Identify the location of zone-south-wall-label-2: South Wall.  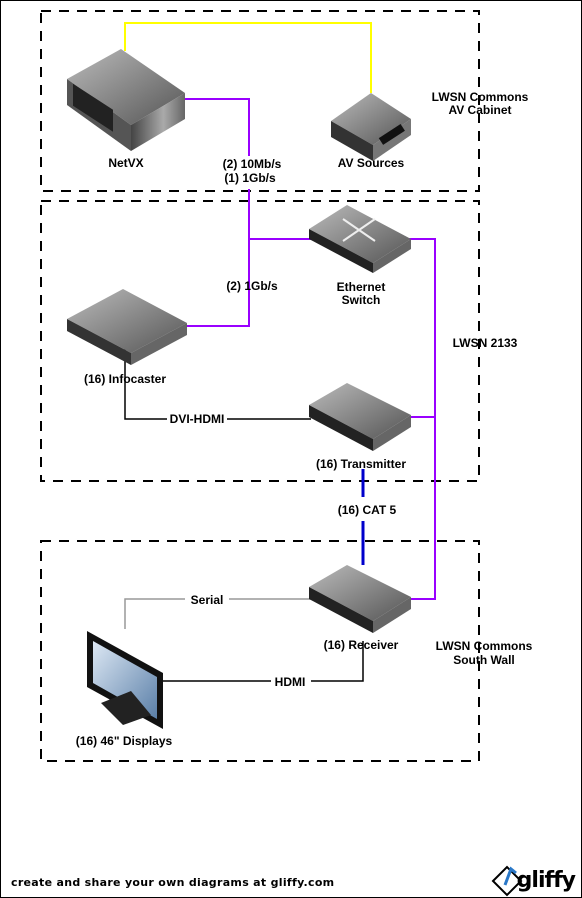
(484, 660).